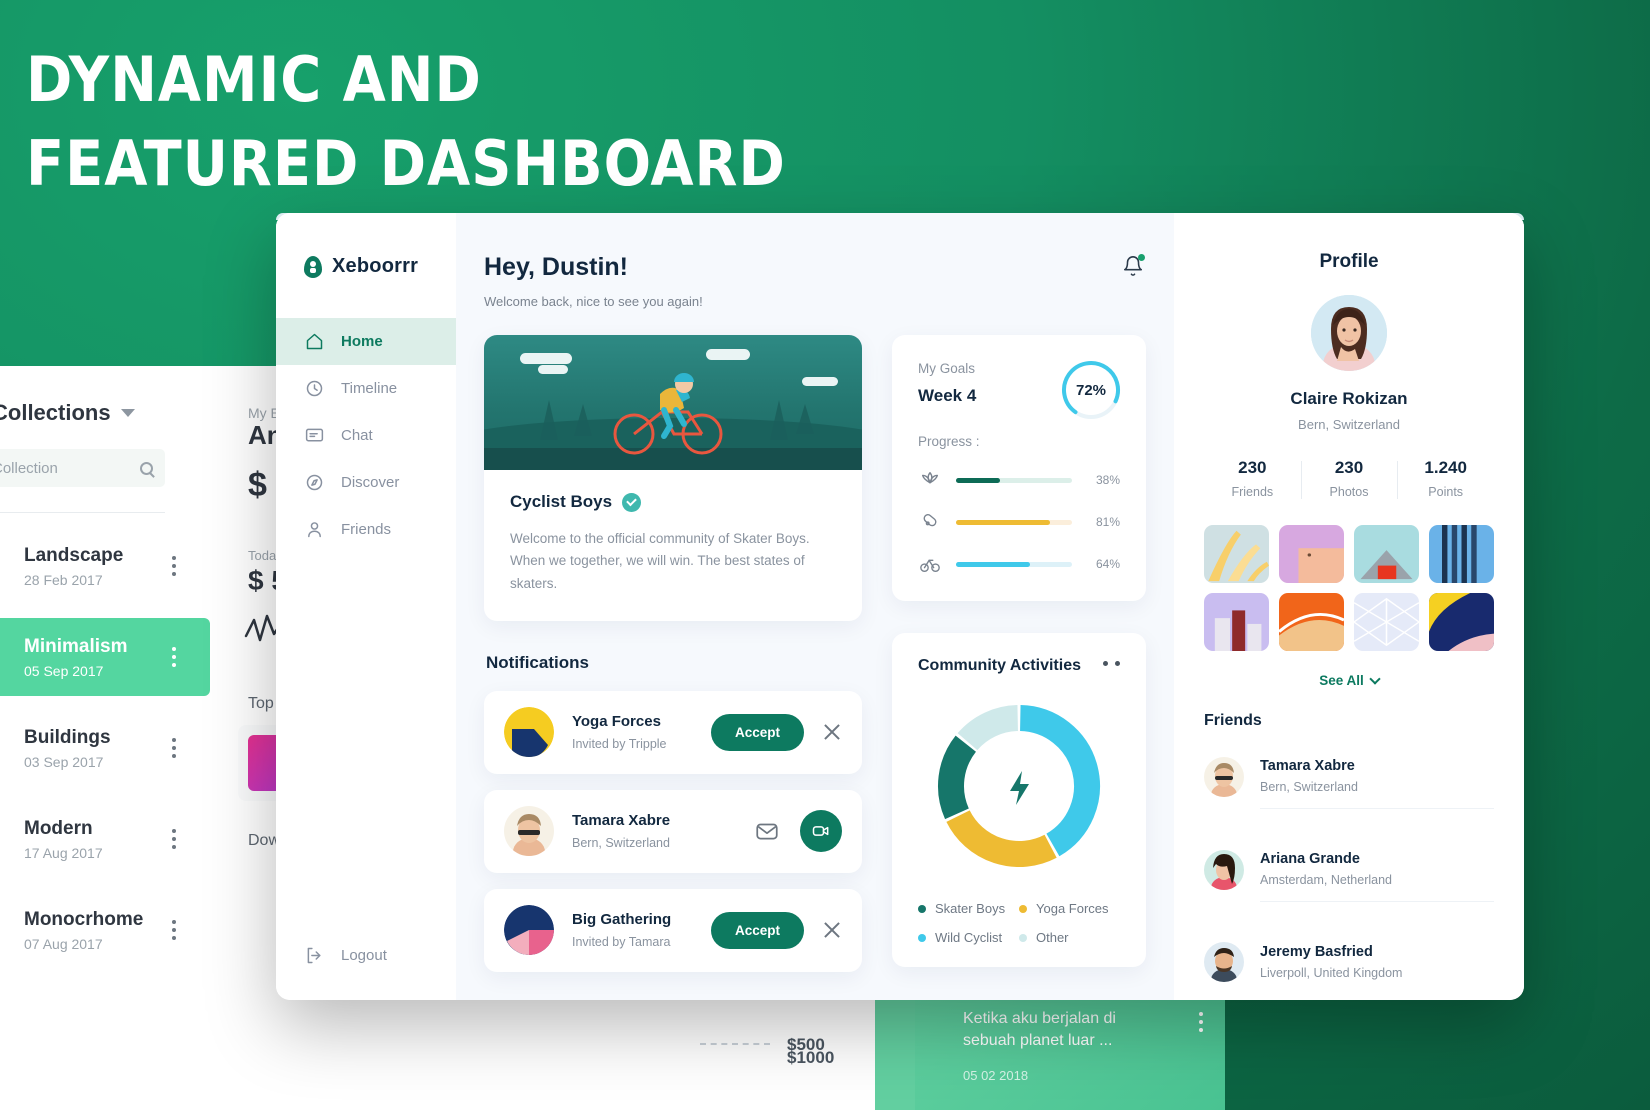 The width and height of the screenshot is (1650, 1110). I want to click on profile-stat: 1.240 Points, so click(1445, 478).